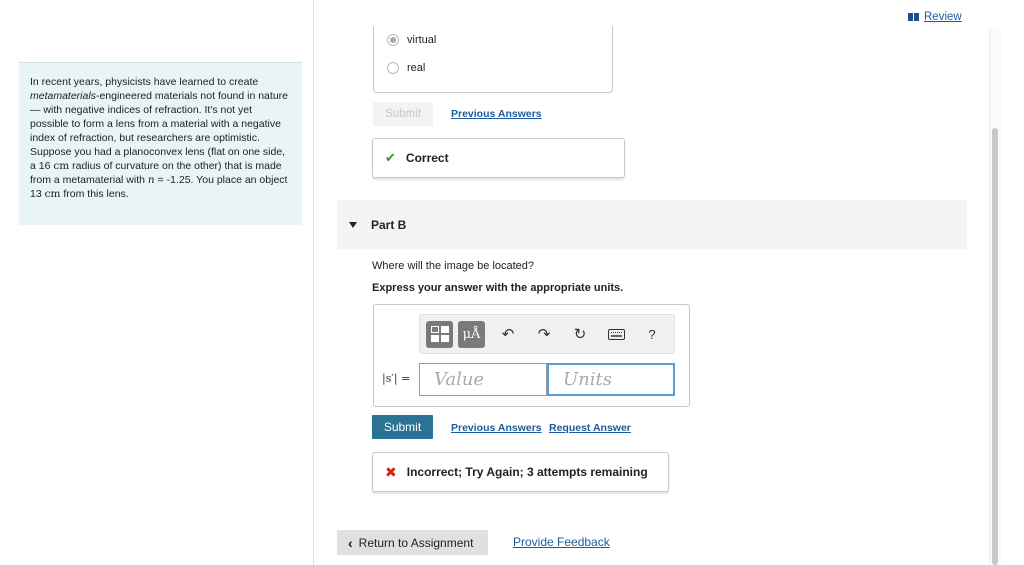 The height and width of the screenshot is (565, 1024). Describe the element at coordinates (652, 334) in the screenshot. I see `help-icon: ?` at that location.